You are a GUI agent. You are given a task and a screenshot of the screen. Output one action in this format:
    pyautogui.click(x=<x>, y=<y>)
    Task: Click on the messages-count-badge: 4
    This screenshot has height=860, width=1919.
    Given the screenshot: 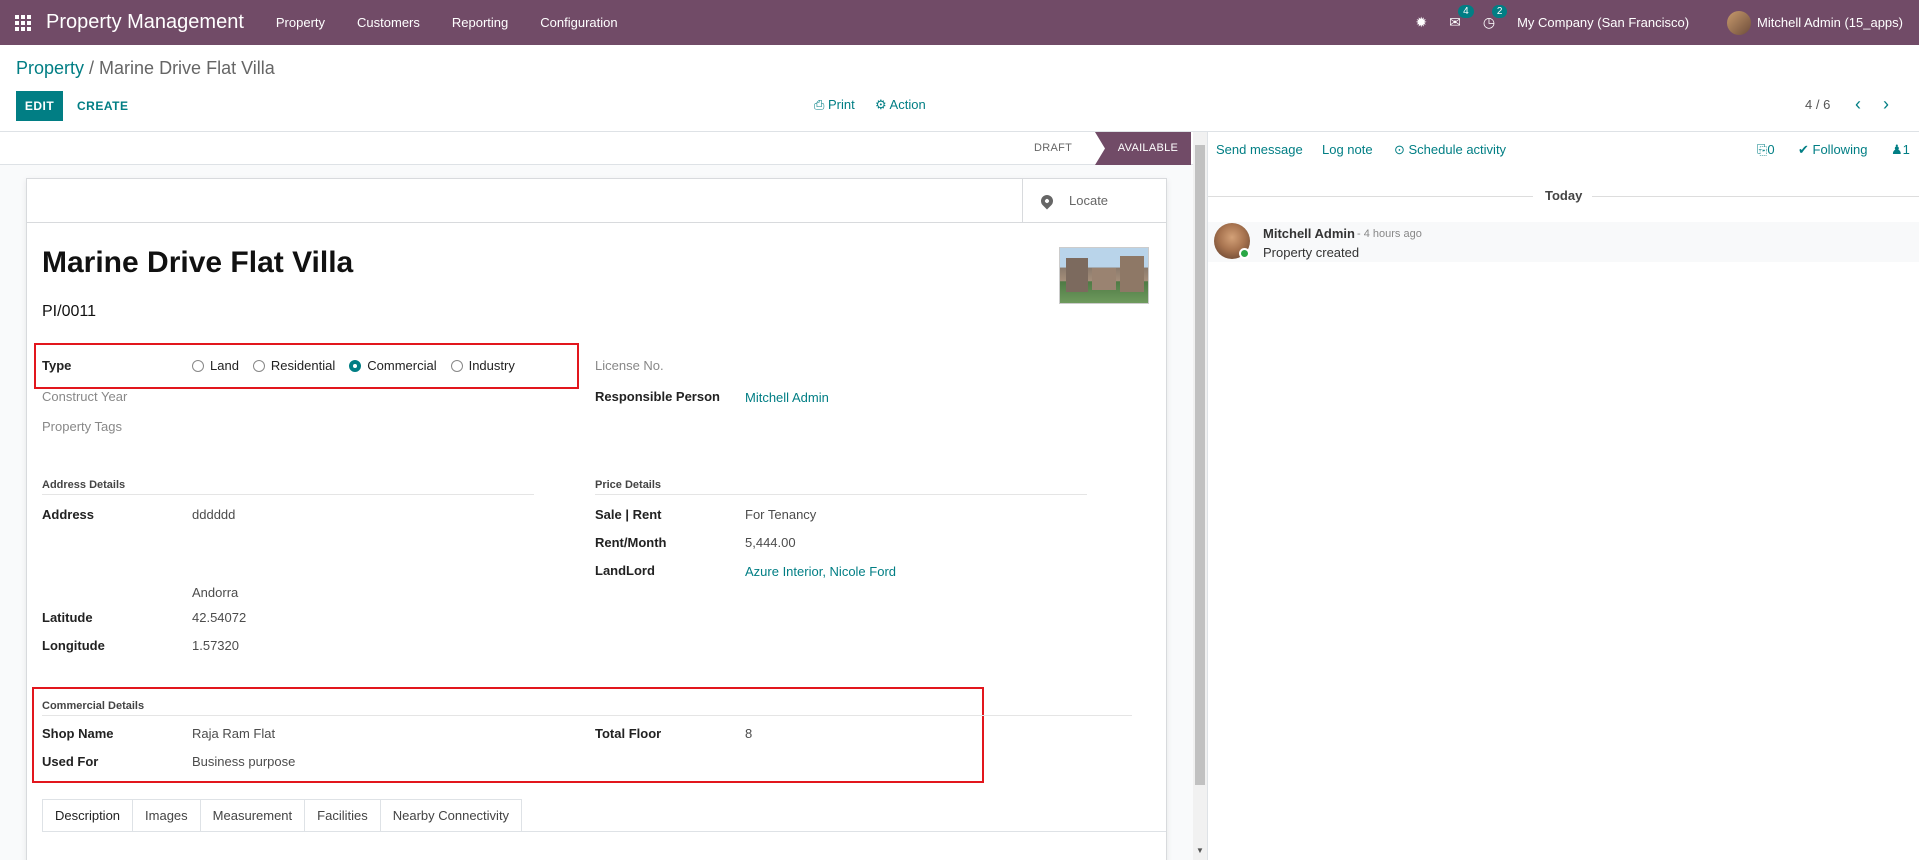 What is the action you would take?
    pyautogui.click(x=1466, y=11)
    